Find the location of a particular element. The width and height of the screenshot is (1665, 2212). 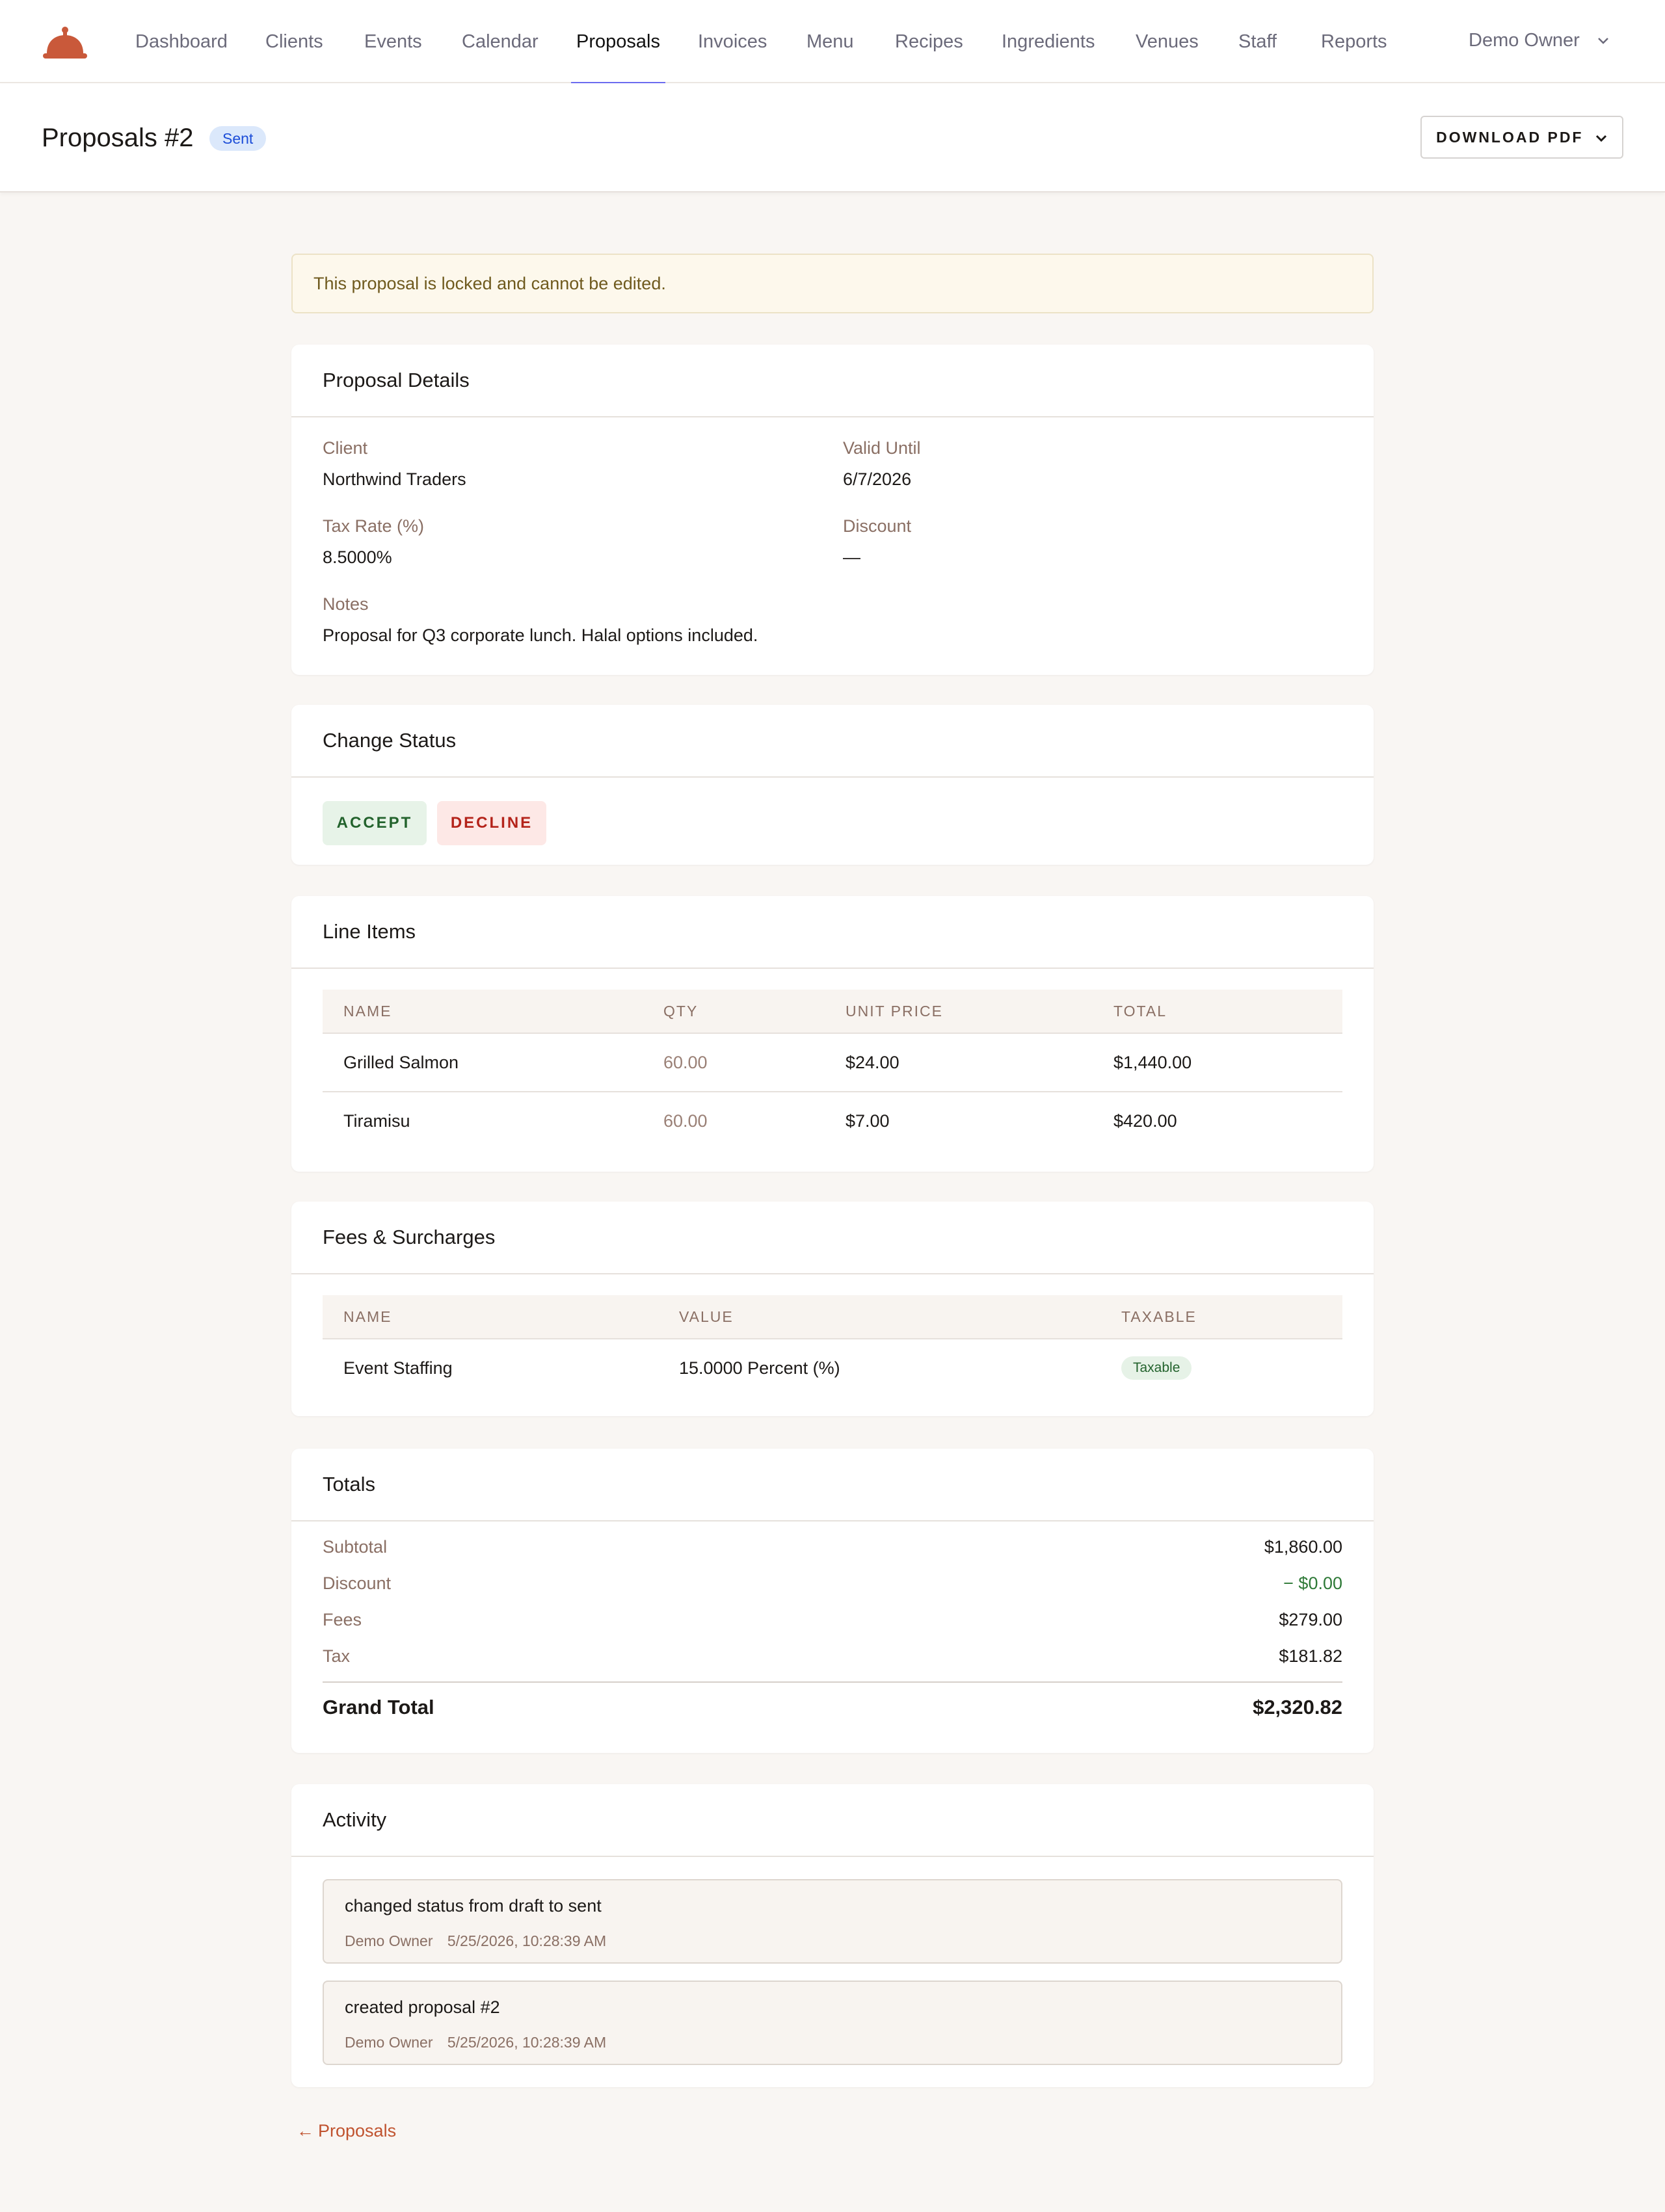

table-header: NAME VALUE TAXABLE is located at coordinates (832, 1317).